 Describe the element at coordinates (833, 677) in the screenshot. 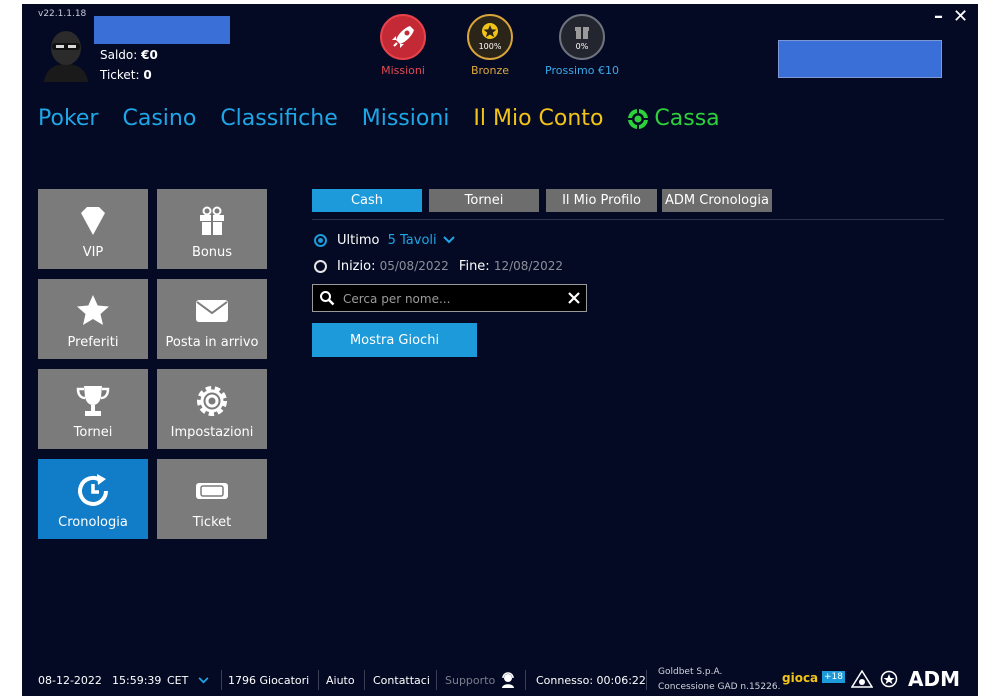

I see `age-18-badge: +18` at that location.